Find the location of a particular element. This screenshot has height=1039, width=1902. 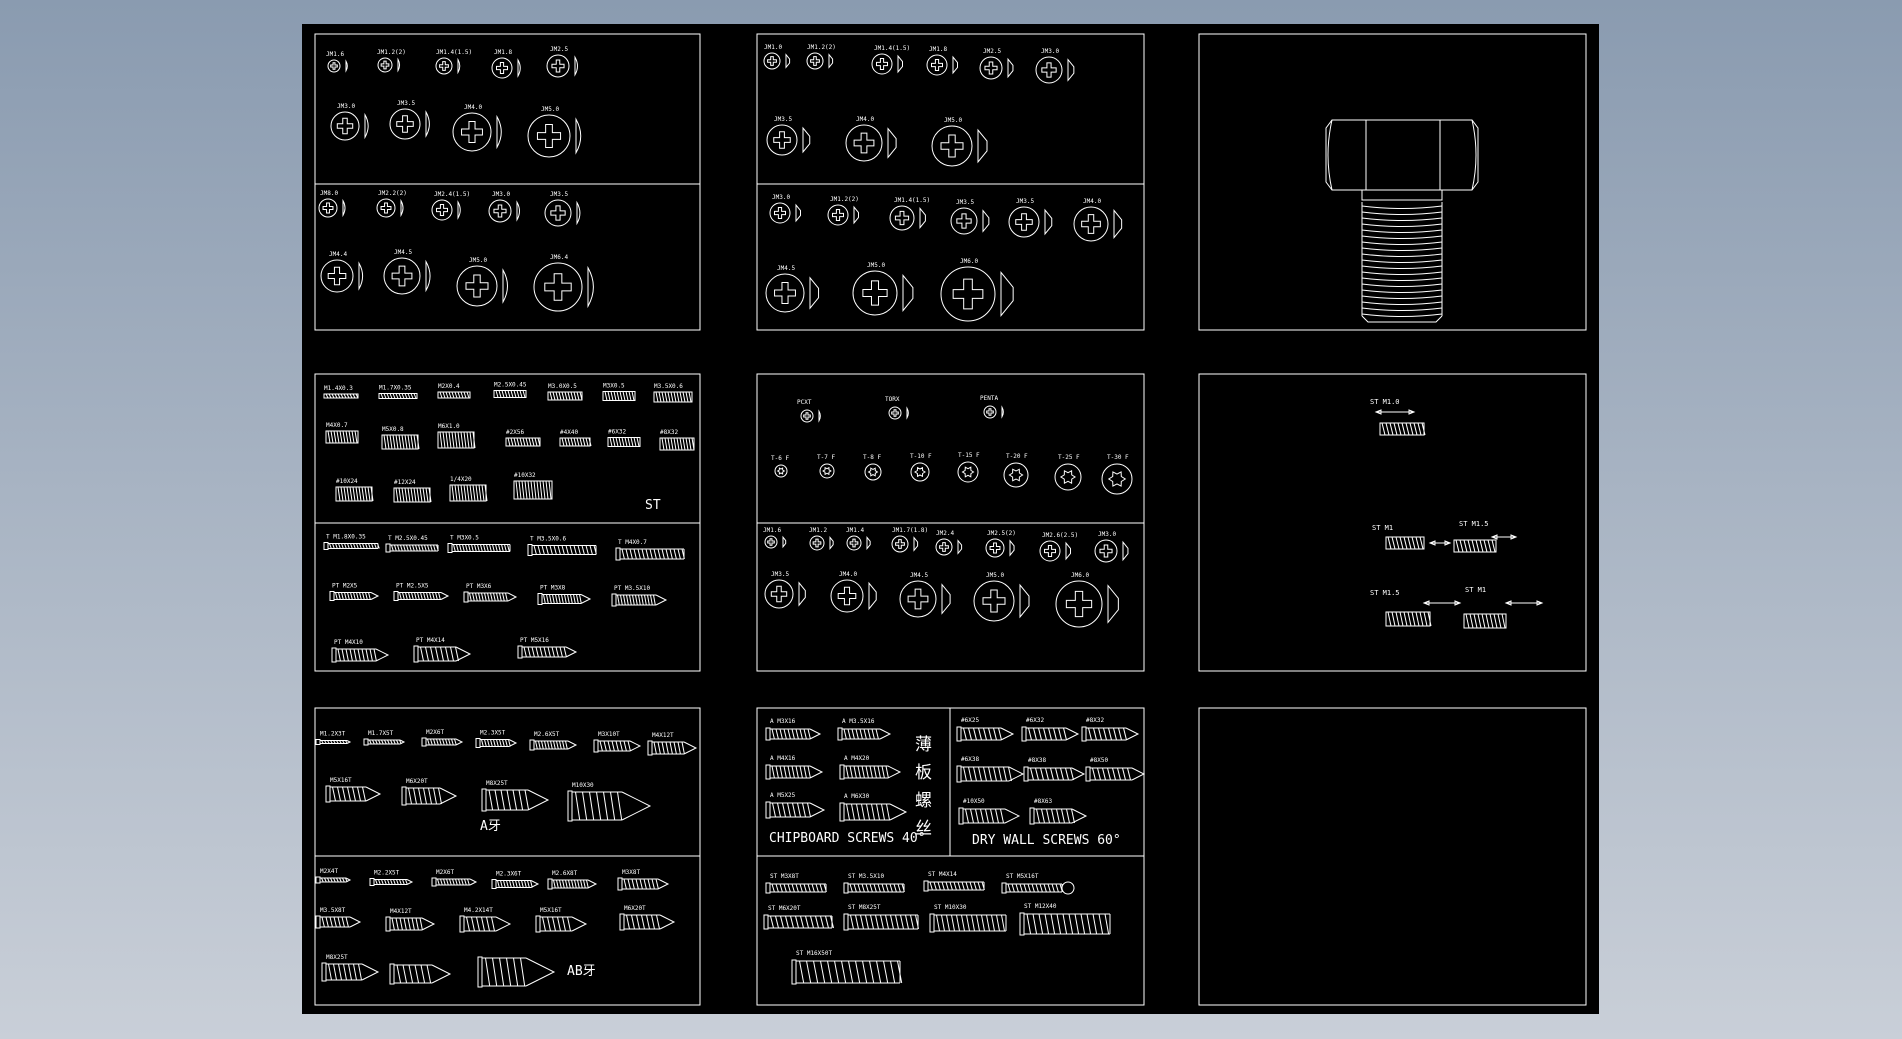

screw-label: A M3.5X16 is located at coordinates (858, 721).